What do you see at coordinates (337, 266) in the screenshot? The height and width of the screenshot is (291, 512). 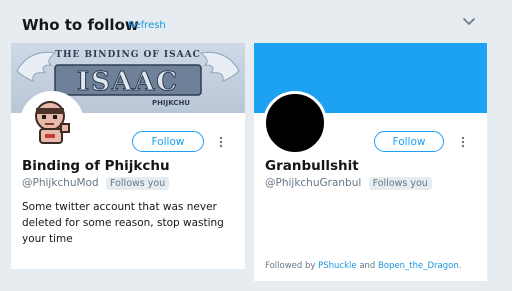 I see `followed-by-user-link: PShuckle` at bounding box center [337, 266].